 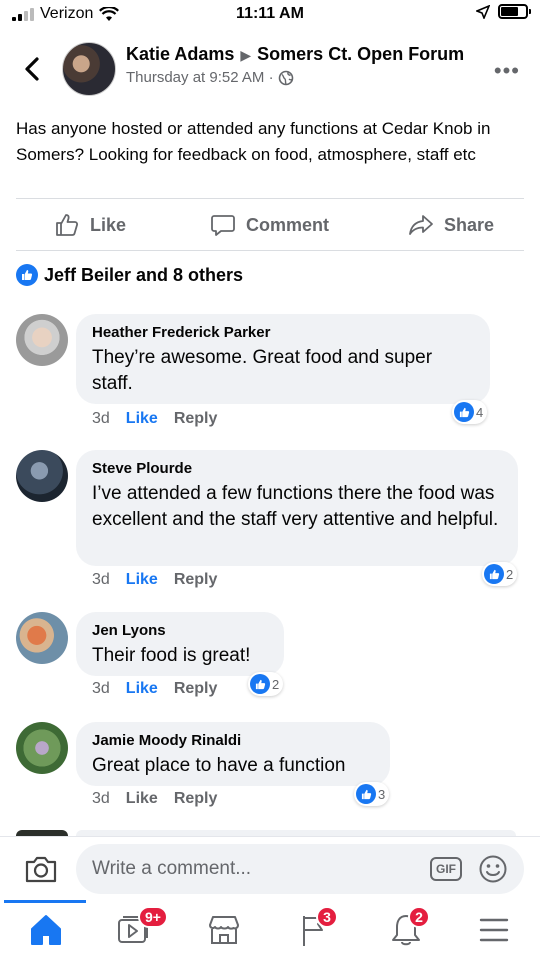 What do you see at coordinates (46, 930) in the screenshot?
I see `home-icon` at bounding box center [46, 930].